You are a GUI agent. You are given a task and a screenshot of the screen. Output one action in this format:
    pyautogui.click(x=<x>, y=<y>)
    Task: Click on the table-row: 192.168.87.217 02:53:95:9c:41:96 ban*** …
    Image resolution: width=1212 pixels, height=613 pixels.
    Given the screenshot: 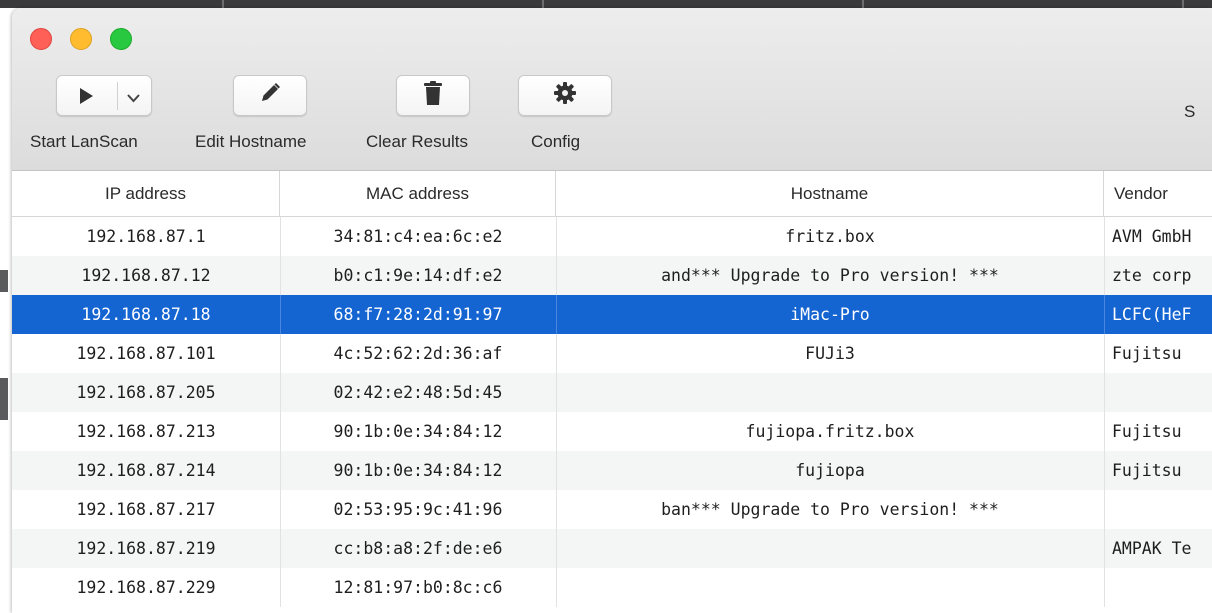 What is the action you would take?
    pyautogui.click(x=612, y=509)
    